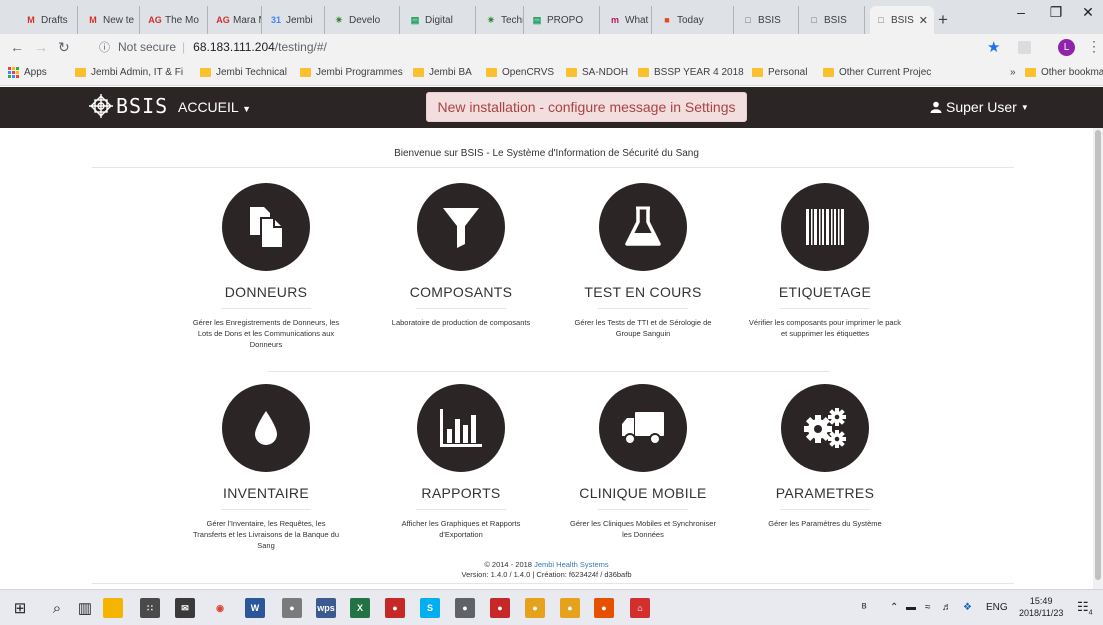 This screenshot has height=625, width=1103. What do you see at coordinates (947, 607) in the screenshot?
I see `volume-icon: ♬` at bounding box center [947, 607].